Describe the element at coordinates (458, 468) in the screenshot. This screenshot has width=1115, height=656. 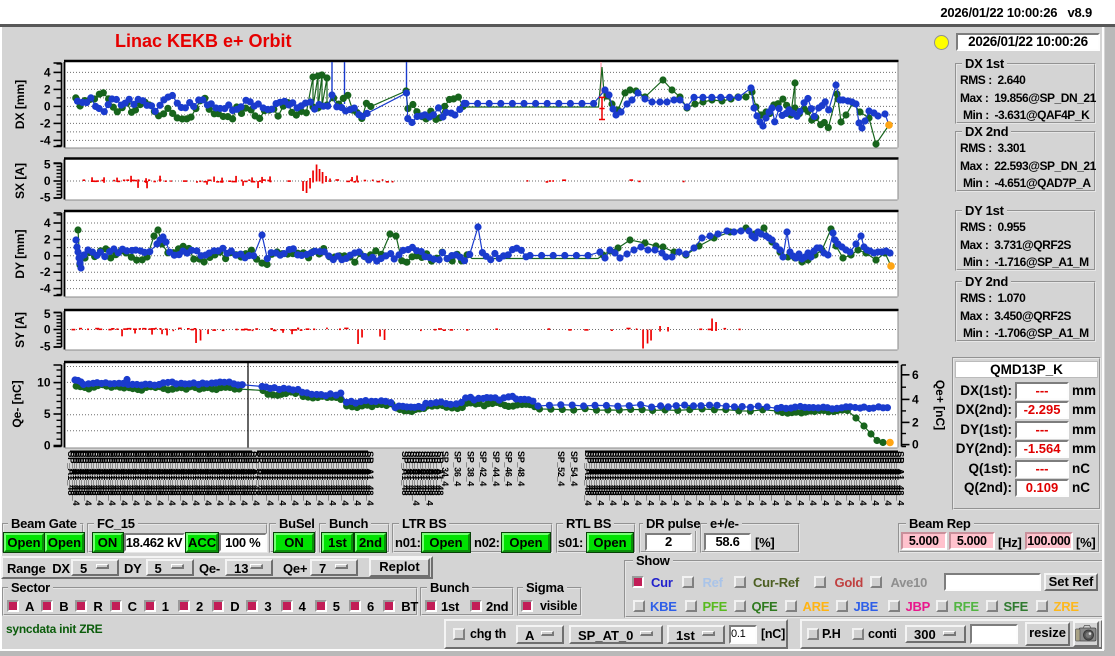
I see `svg-text: SP_36_4` at that location.